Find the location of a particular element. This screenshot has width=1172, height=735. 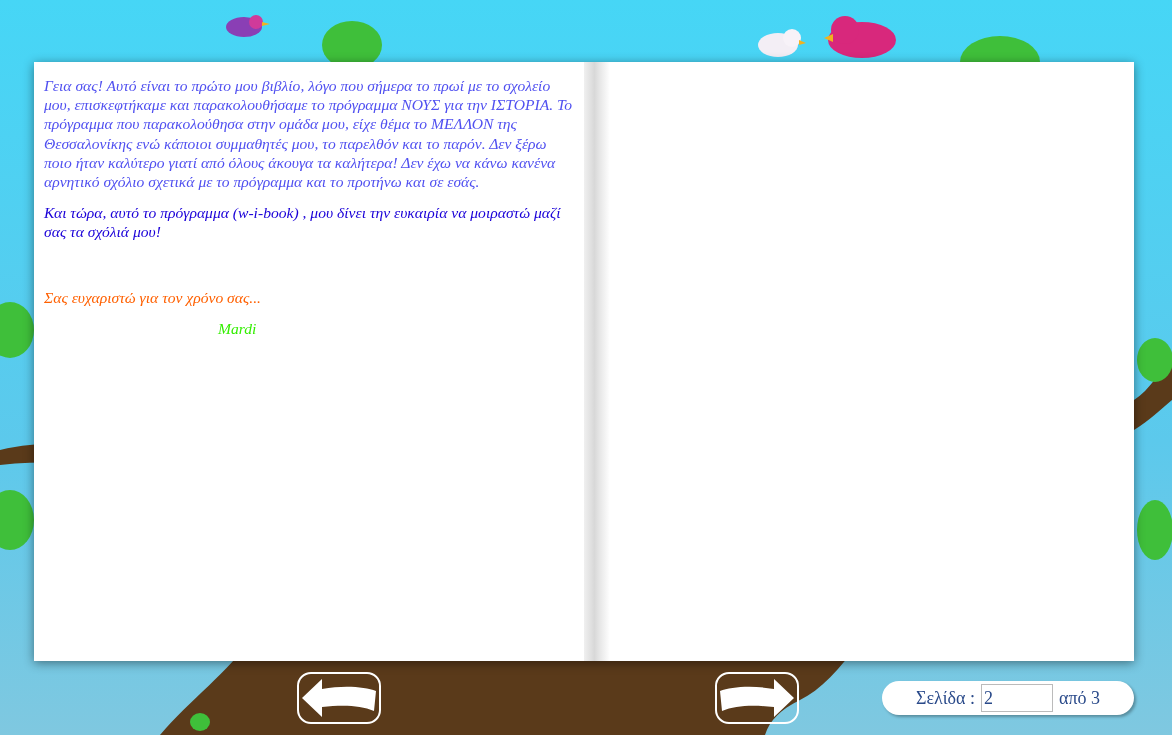

right-arrow-icon is located at coordinates (757, 698).